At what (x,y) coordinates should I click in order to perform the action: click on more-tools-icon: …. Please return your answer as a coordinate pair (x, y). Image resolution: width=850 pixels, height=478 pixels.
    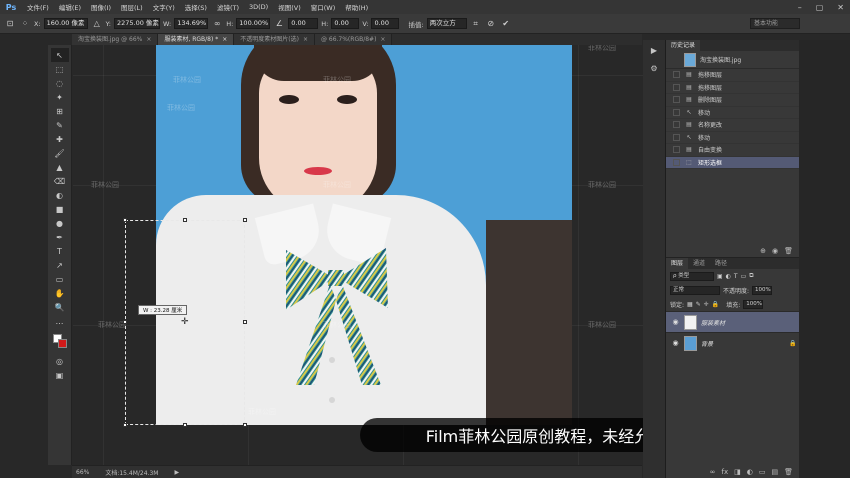
    Looking at the image, I should click on (60, 321).